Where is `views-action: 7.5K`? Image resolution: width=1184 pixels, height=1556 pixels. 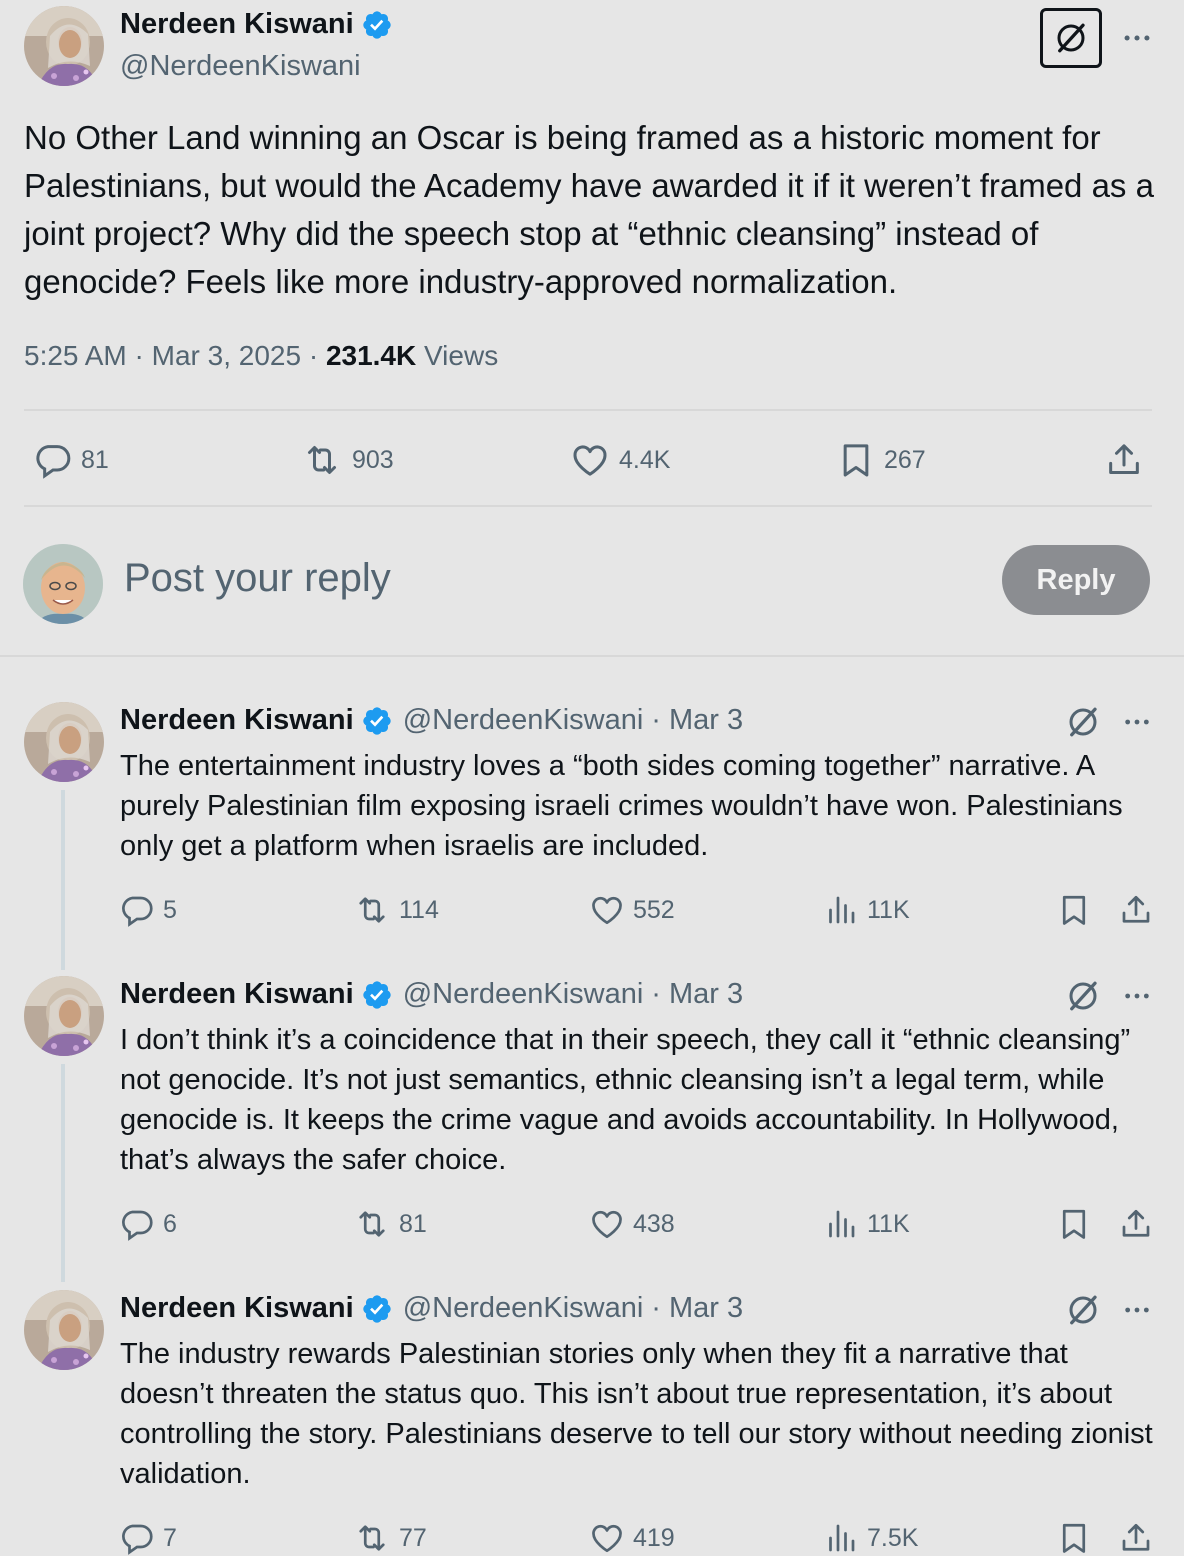 views-action: 7.5K is located at coordinates (870, 1538).